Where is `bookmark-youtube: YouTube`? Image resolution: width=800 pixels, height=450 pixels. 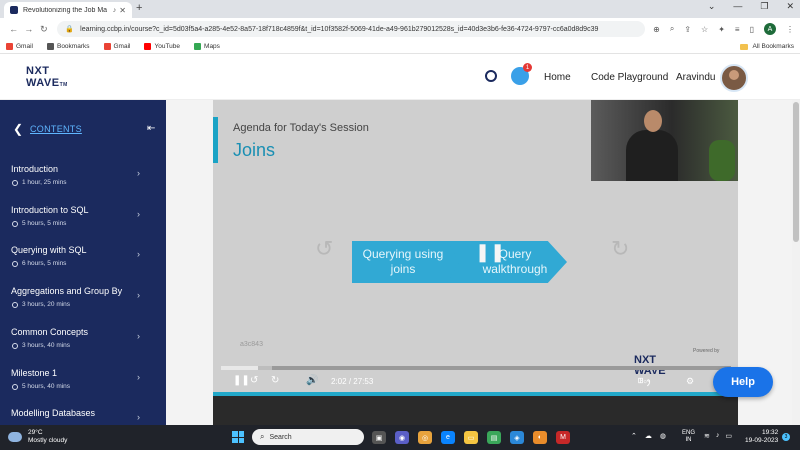 bookmark-youtube: YouTube is located at coordinates (162, 46).